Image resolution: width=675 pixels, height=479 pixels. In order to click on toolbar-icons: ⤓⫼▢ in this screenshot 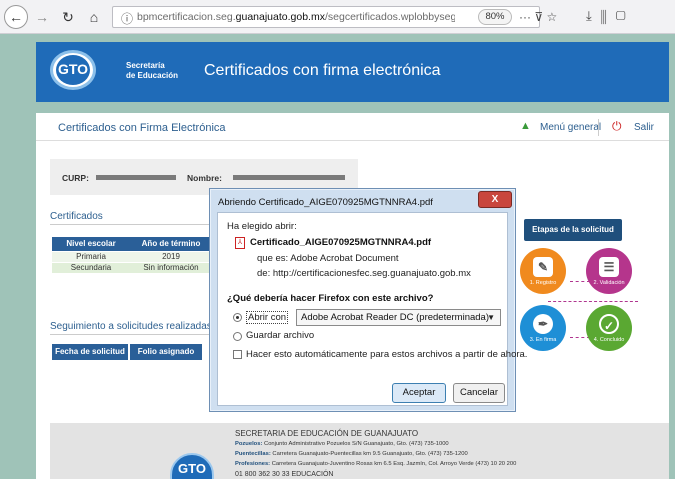, I will do `click(610, 16)`.